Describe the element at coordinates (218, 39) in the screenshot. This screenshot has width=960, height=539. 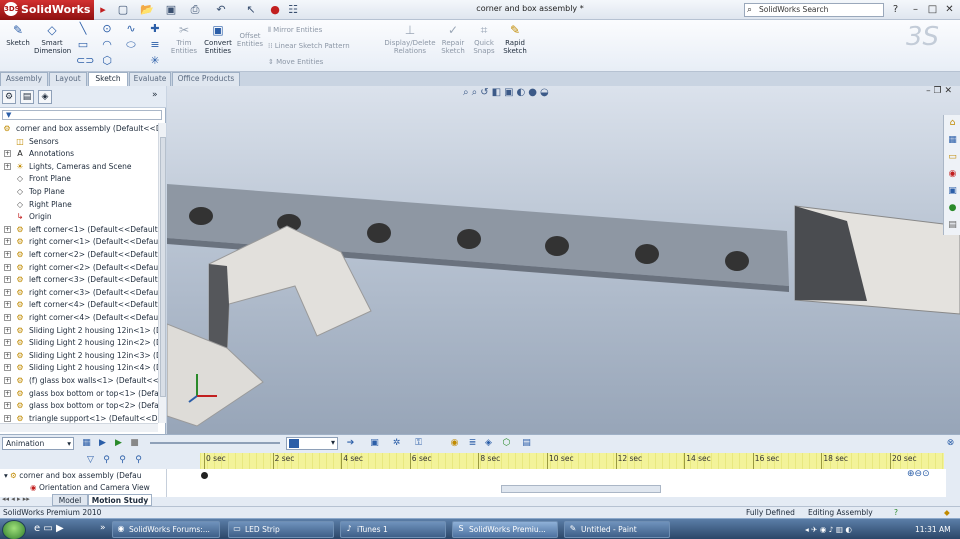
I see `convert-entities-button: ▣ Convert Entities` at that location.